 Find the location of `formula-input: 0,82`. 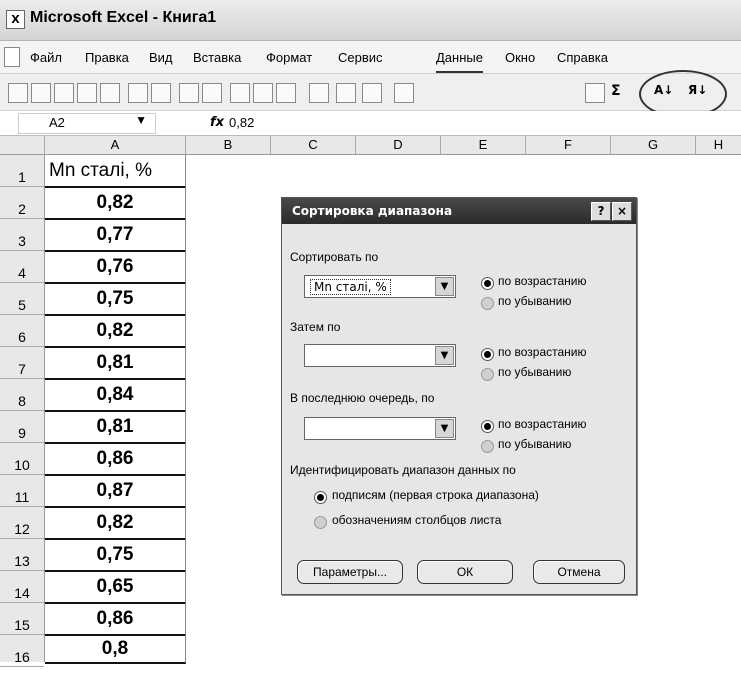

formula-input: 0,82 is located at coordinates (241, 122).